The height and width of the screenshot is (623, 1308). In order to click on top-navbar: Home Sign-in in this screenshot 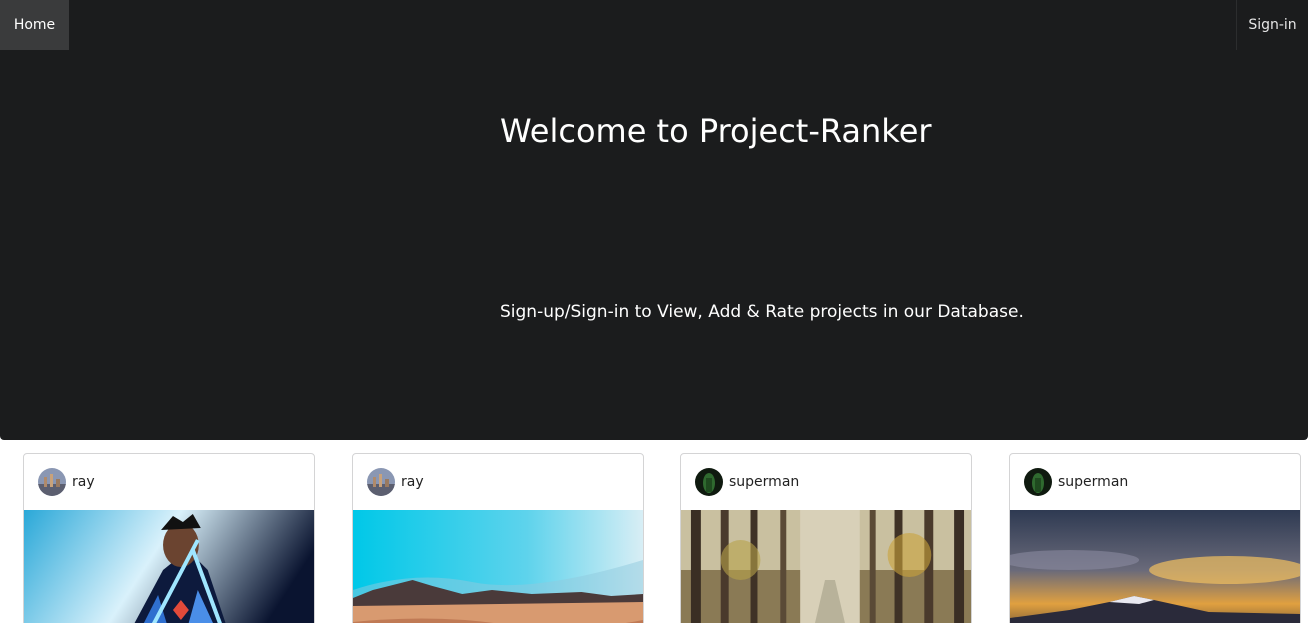, I will do `click(654, 25)`.